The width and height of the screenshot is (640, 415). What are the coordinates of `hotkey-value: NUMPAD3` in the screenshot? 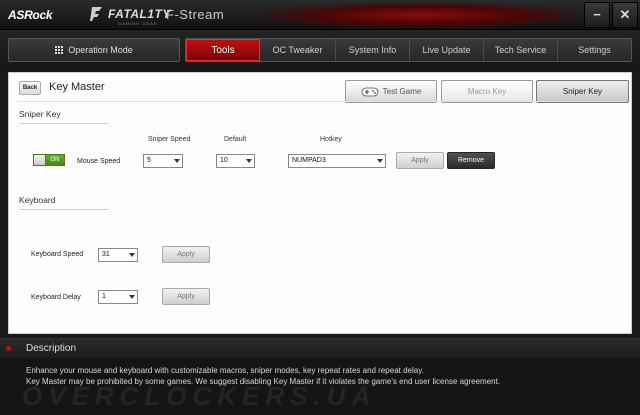 It's located at (309, 160).